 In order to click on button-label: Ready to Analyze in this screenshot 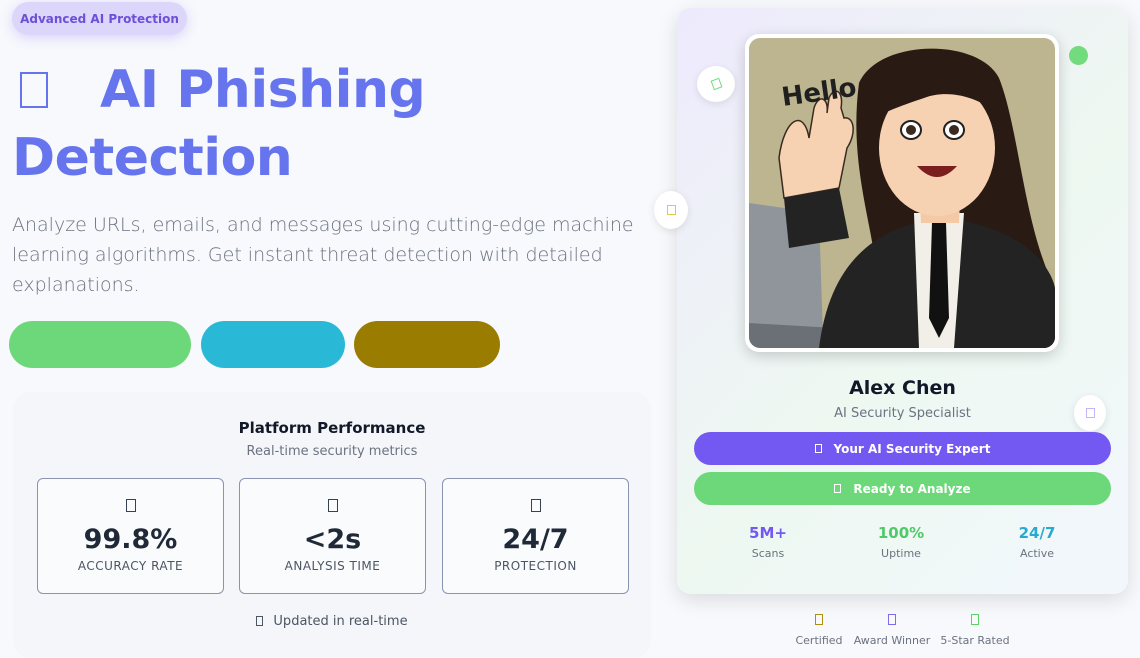, I will do `click(912, 488)`.